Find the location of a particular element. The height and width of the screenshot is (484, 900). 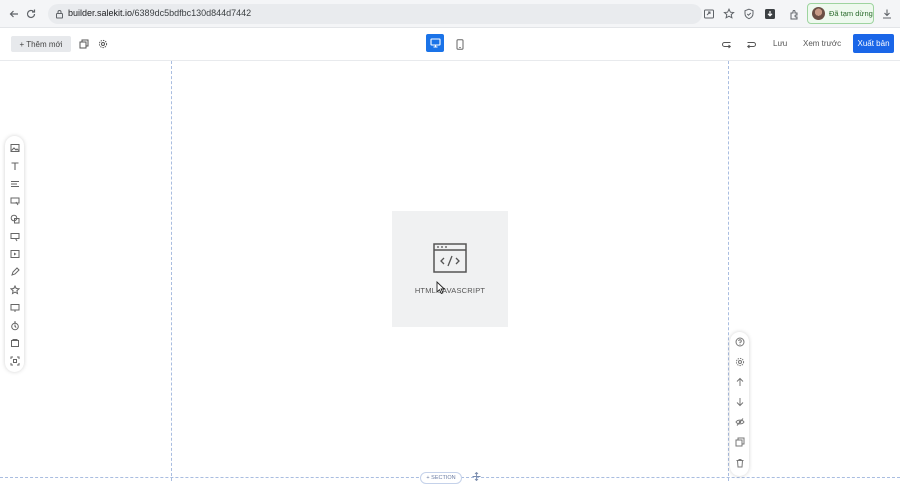

move-down-icon is located at coordinates (739, 401).